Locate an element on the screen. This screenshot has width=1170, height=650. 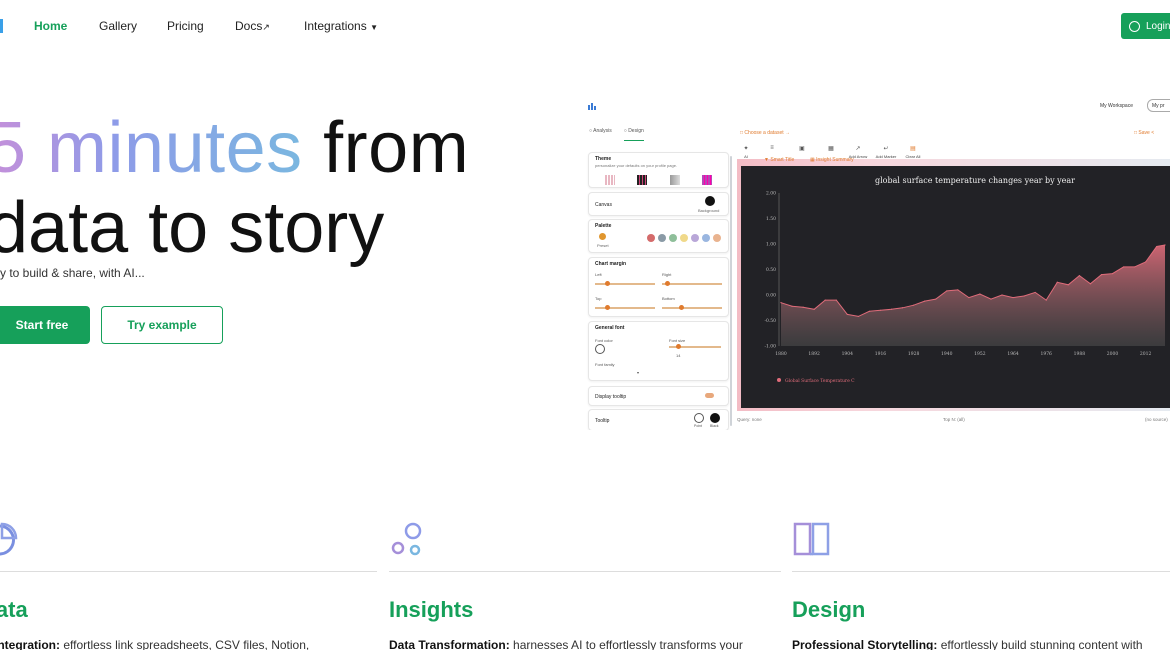
margin-top-knob is located at coordinates (607, 307).